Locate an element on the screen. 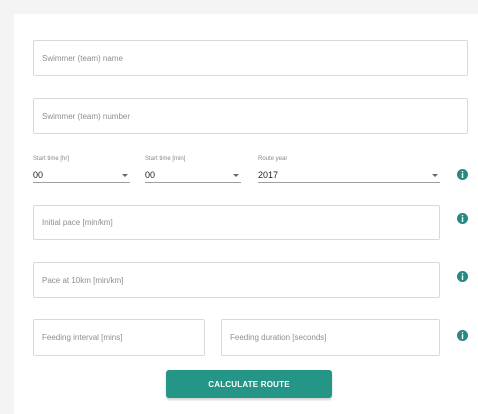 The image size is (478, 414). start-minute-value: 00 is located at coordinates (150, 174).